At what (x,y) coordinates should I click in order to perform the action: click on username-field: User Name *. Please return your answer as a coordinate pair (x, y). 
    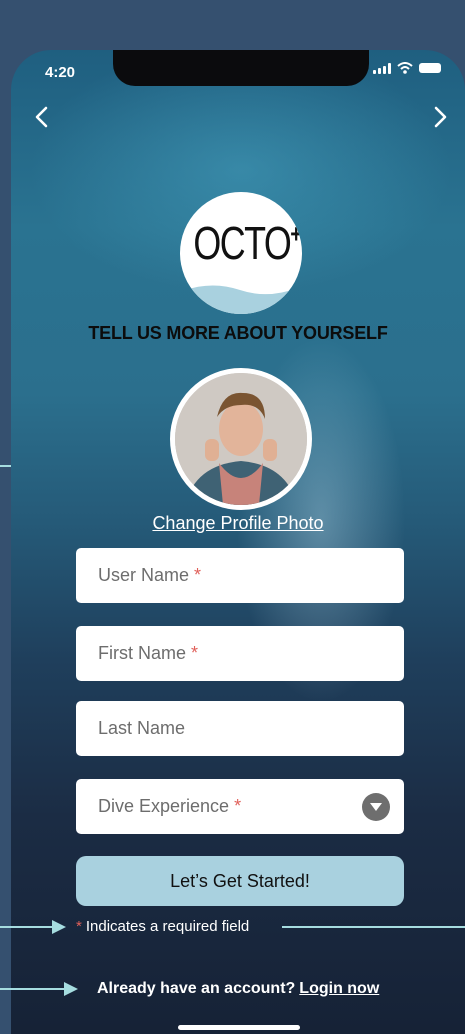
    Looking at the image, I should click on (240, 575).